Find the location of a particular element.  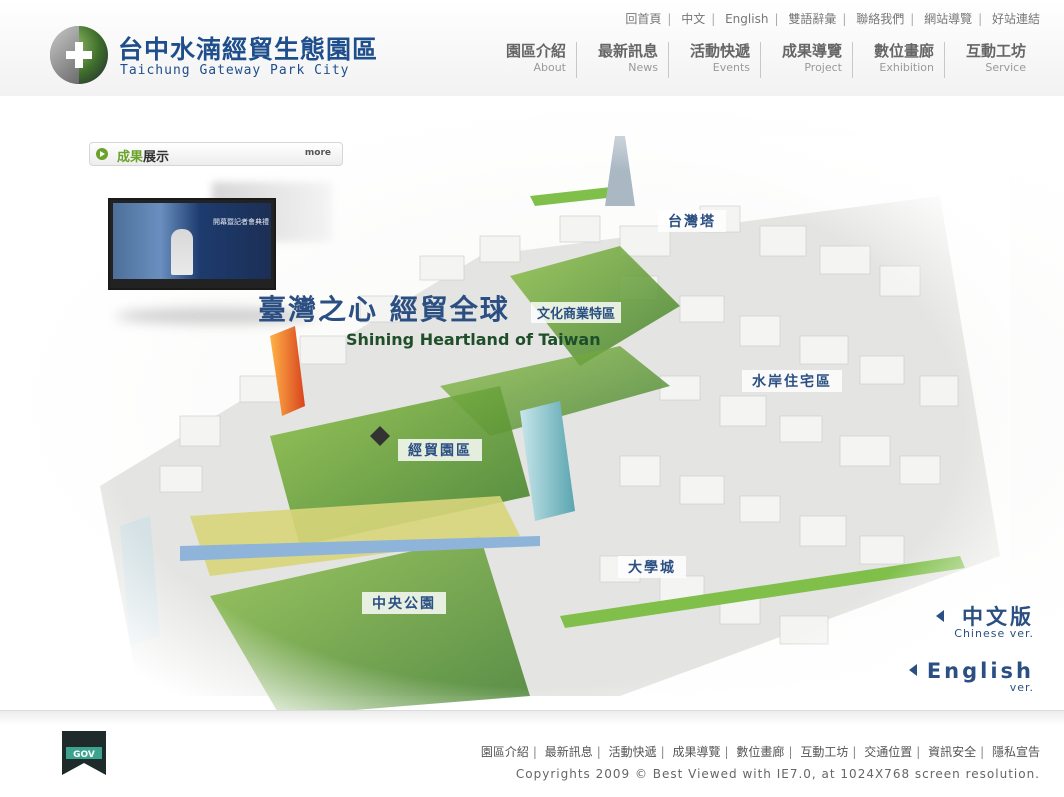

slogan-zh: 臺灣之心 經貿全球 is located at coordinates (384, 309).